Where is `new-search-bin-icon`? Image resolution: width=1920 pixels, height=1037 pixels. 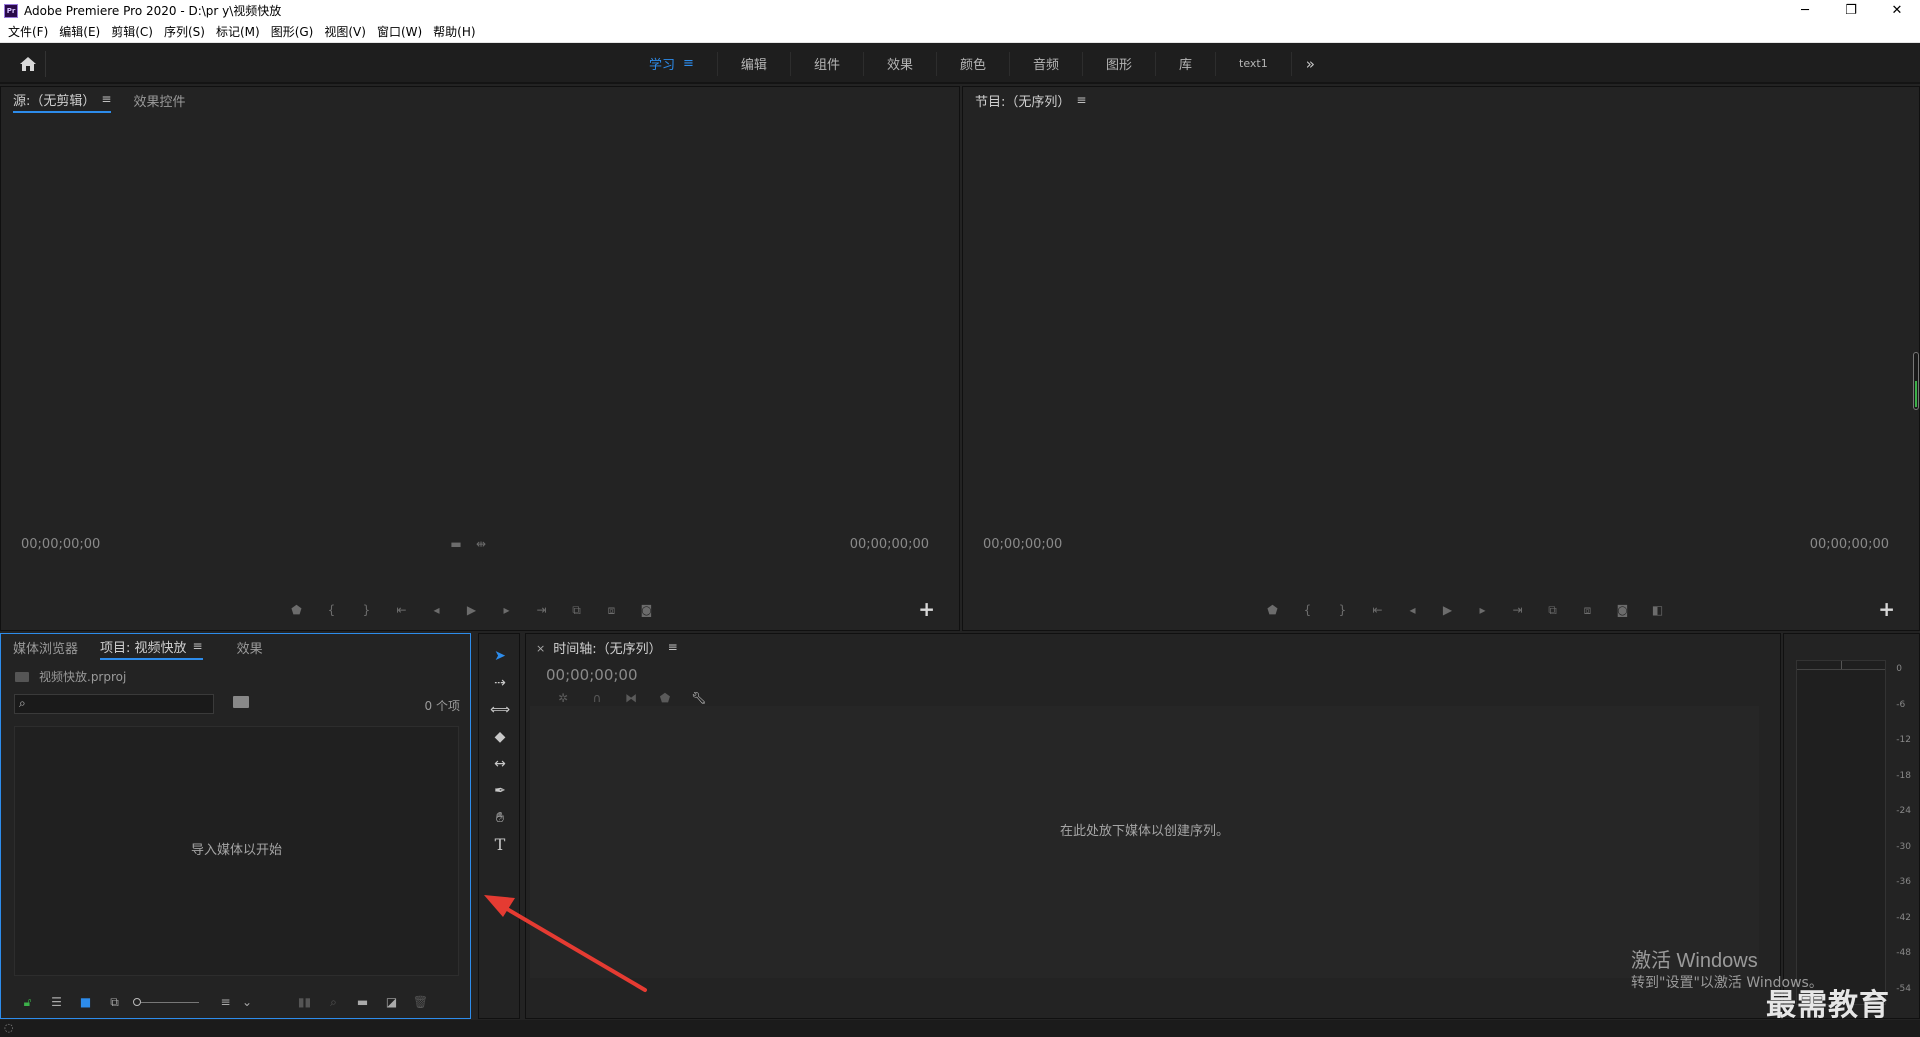
new-search-bin-icon is located at coordinates (241, 702).